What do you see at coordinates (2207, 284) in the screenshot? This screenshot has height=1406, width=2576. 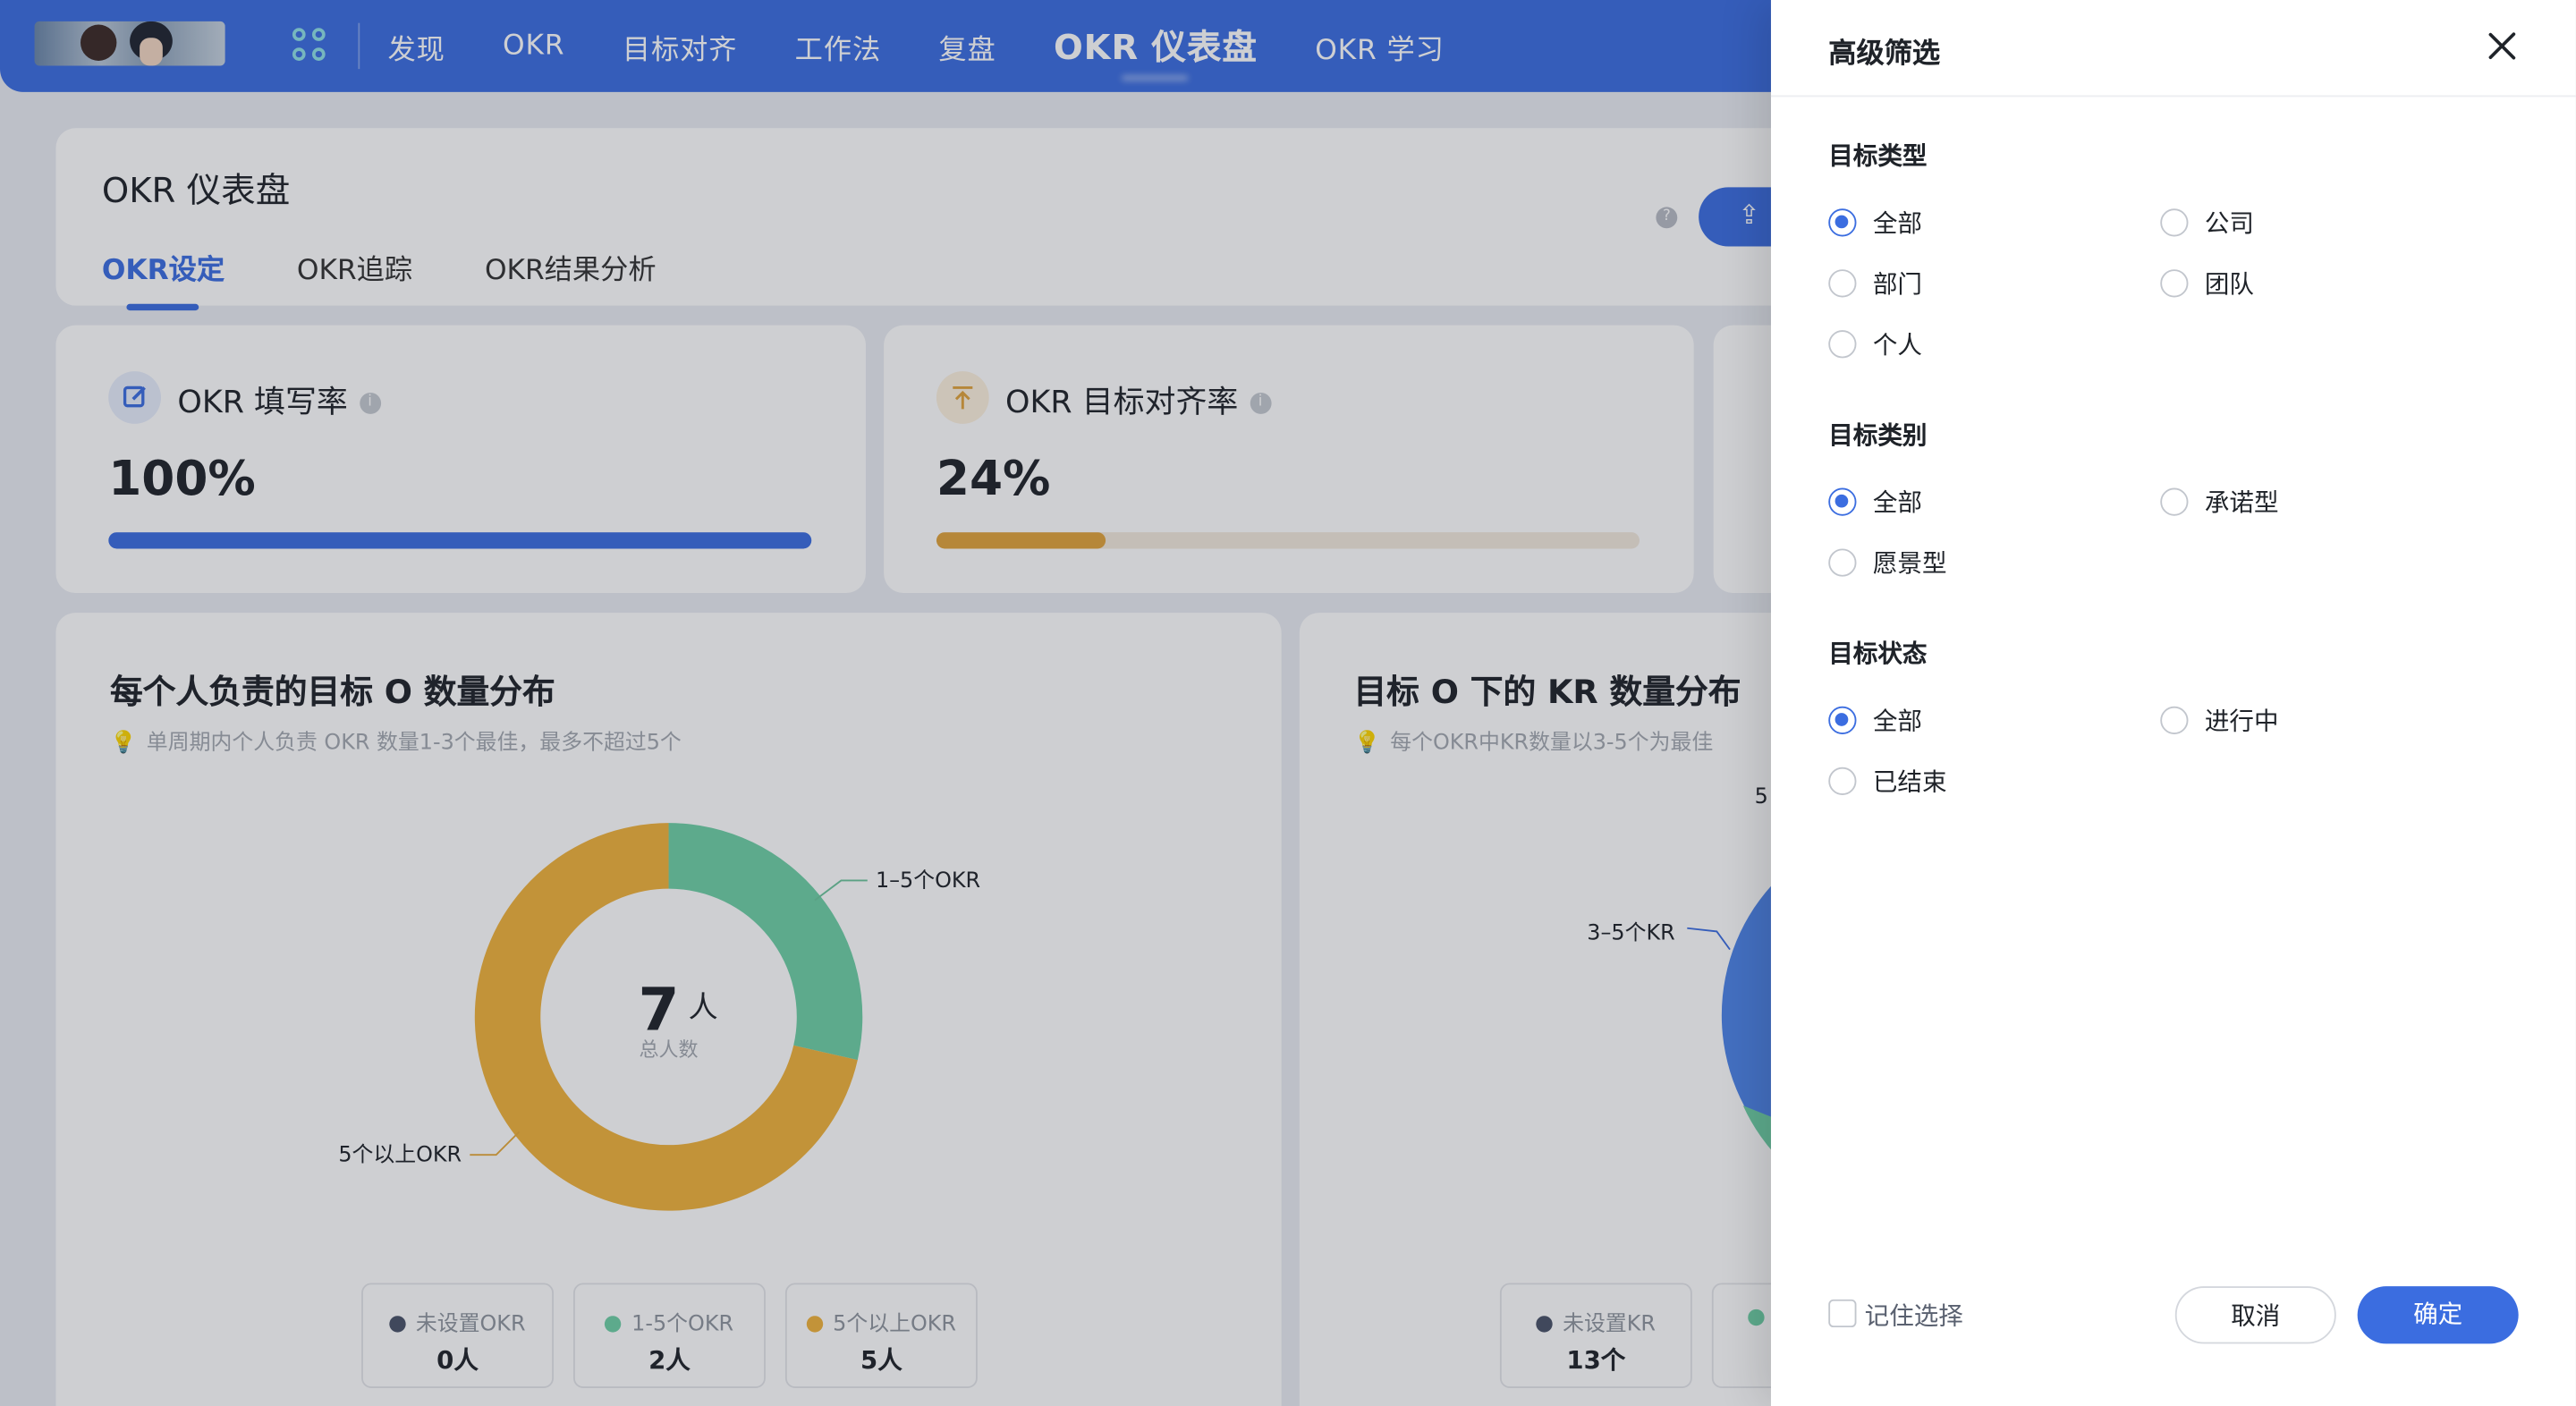 I see `radio-type-team: 团队` at bounding box center [2207, 284].